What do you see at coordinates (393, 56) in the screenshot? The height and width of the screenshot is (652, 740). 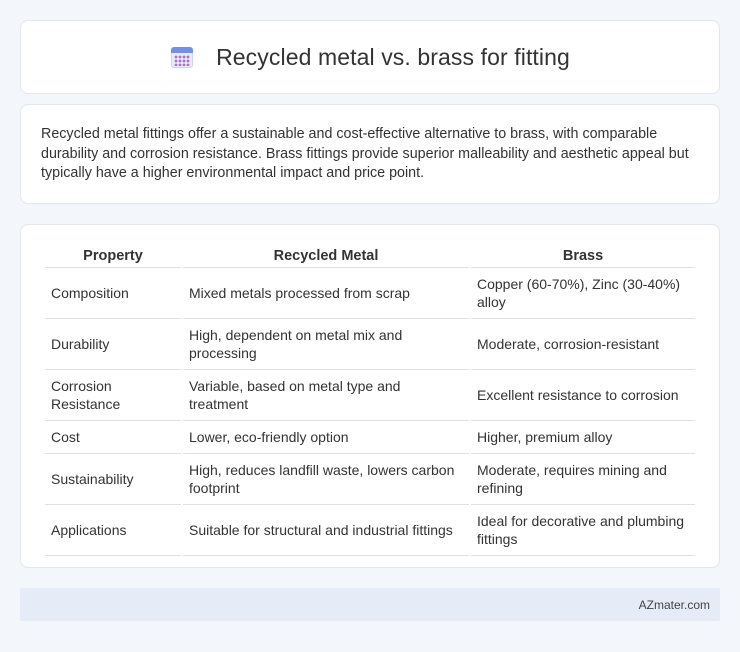 I see `page-title: Recycled metal vs. brass for fitting` at bounding box center [393, 56].